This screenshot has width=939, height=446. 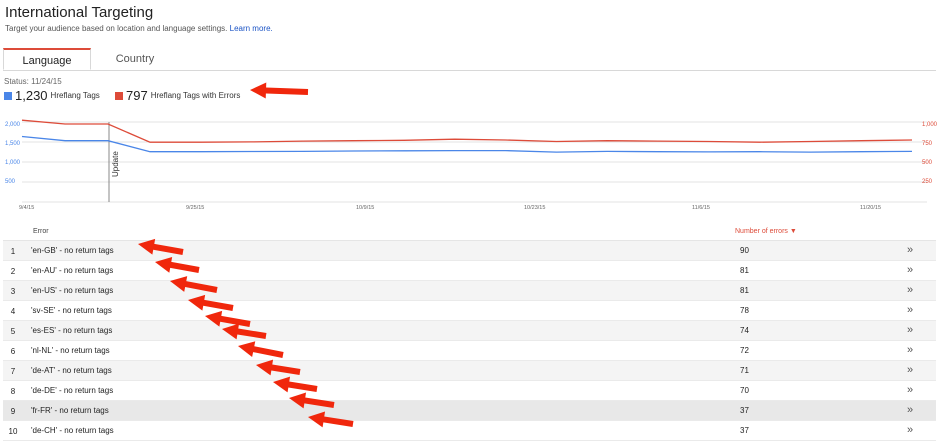 I want to click on column-header-number-of-errors: Number of errors ▼, so click(x=766, y=231).